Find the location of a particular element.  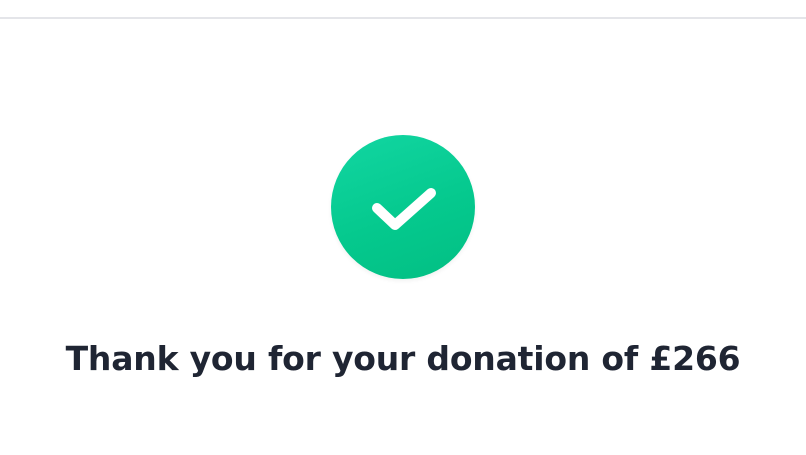

checkmark-icon is located at coordinates (404, 209).